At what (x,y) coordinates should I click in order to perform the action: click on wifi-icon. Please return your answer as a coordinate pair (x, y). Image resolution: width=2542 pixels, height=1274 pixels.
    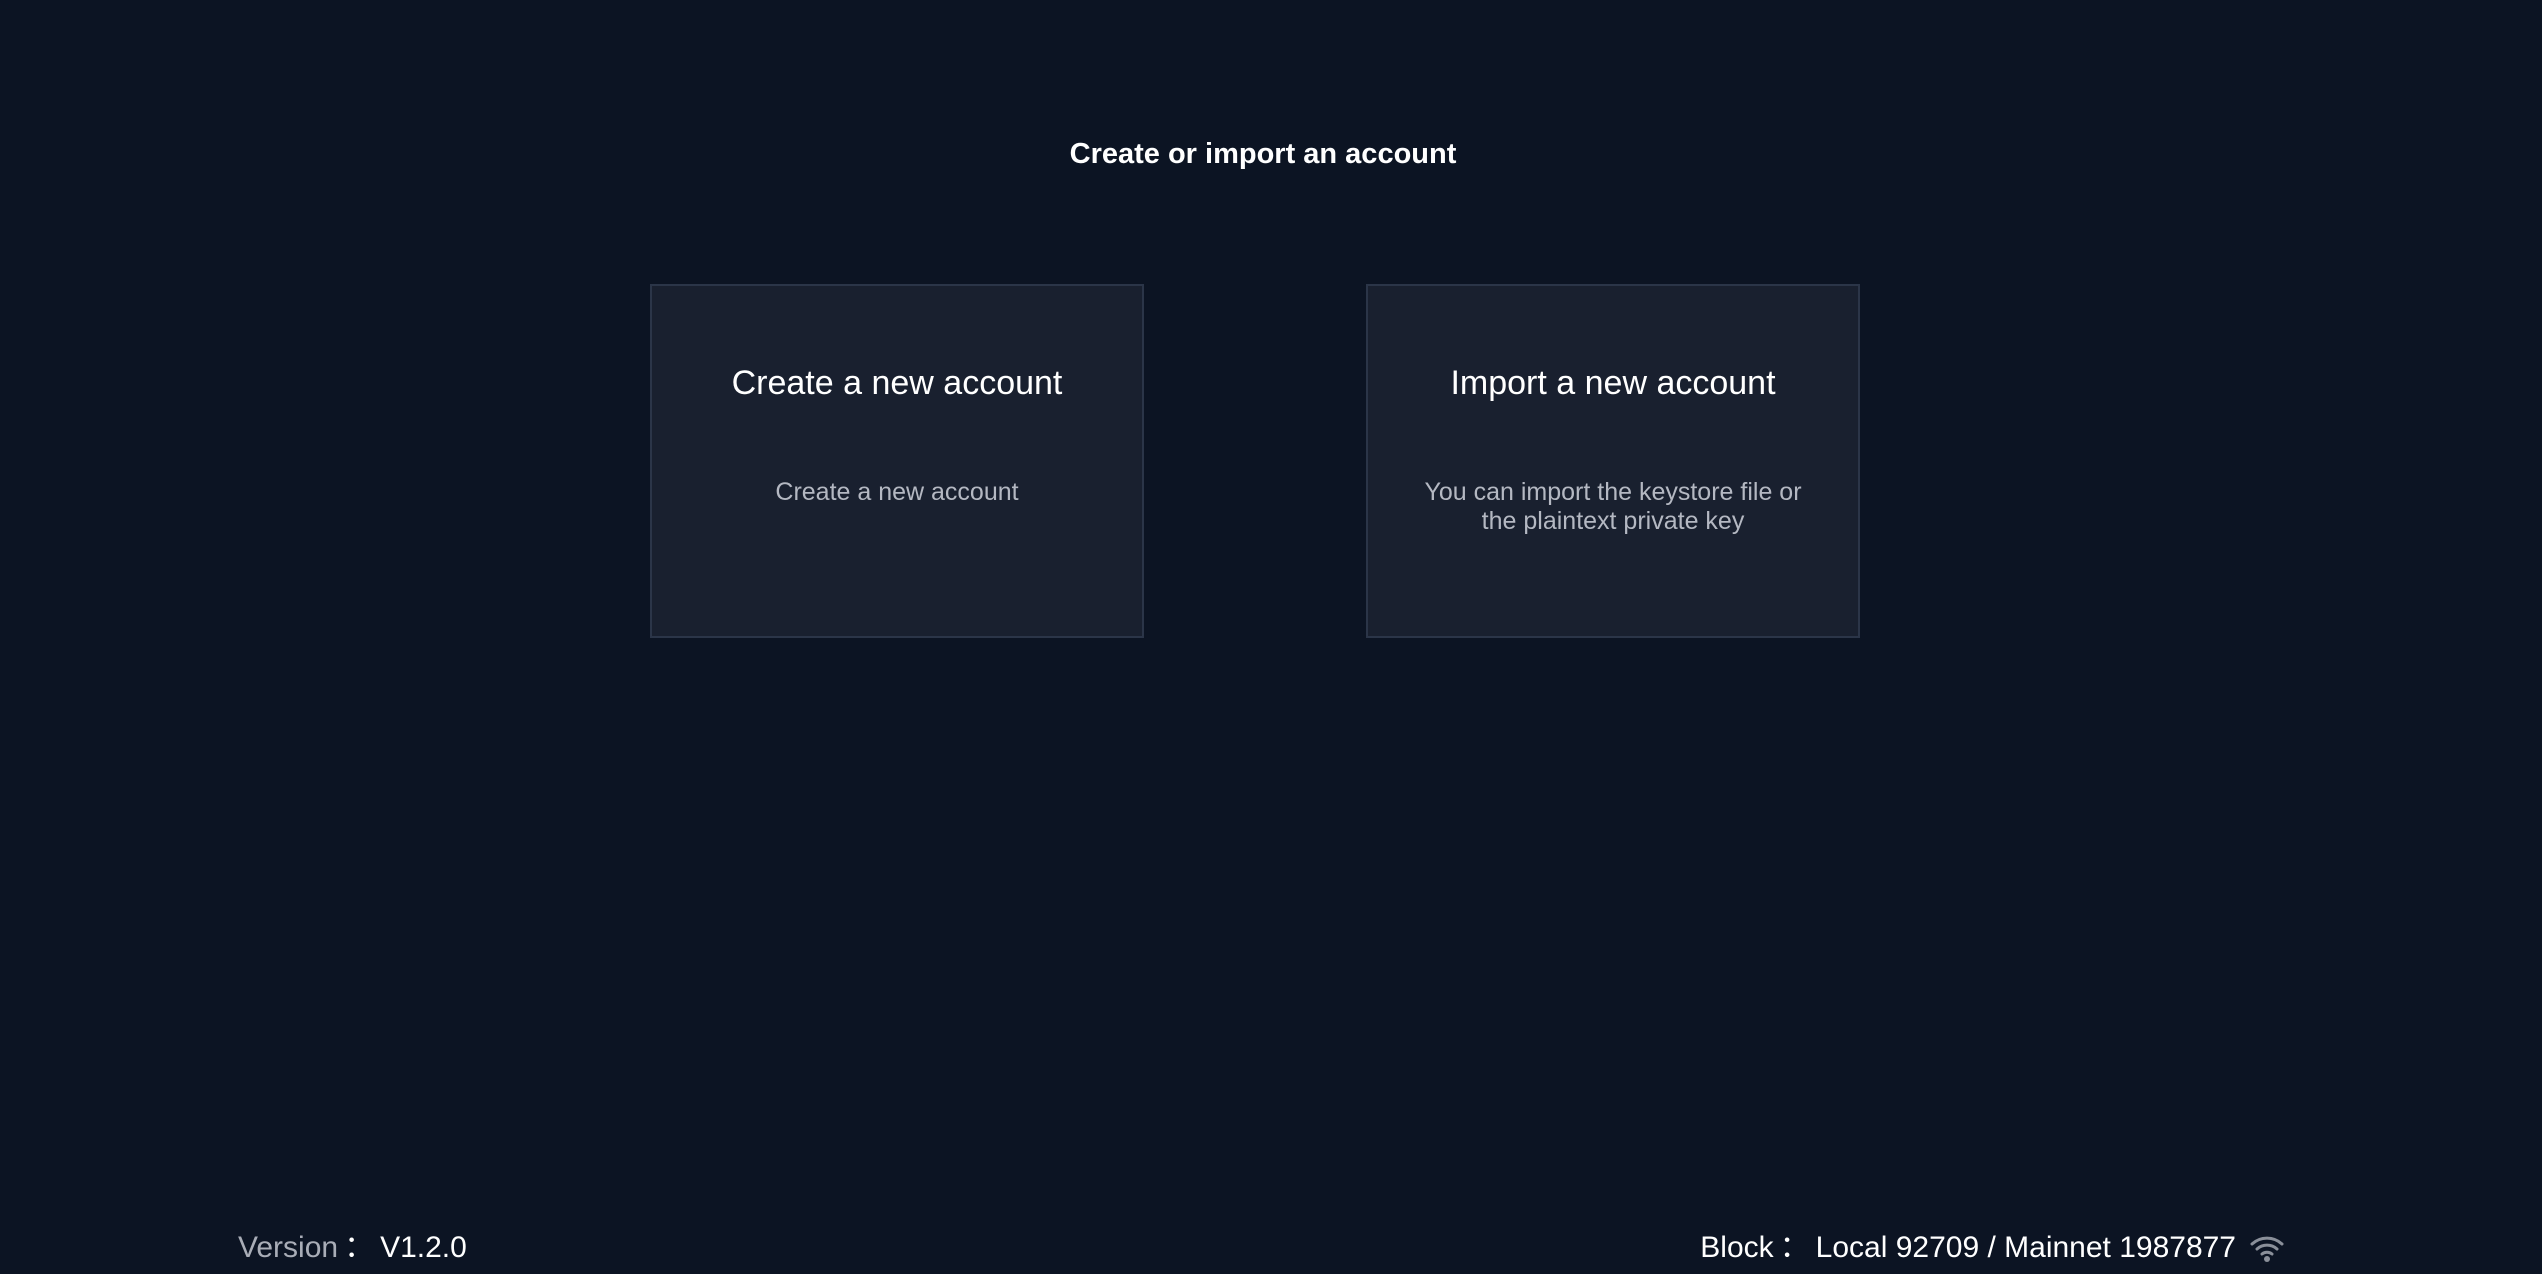
    Looking at the image, I should click on (2267, 1248).